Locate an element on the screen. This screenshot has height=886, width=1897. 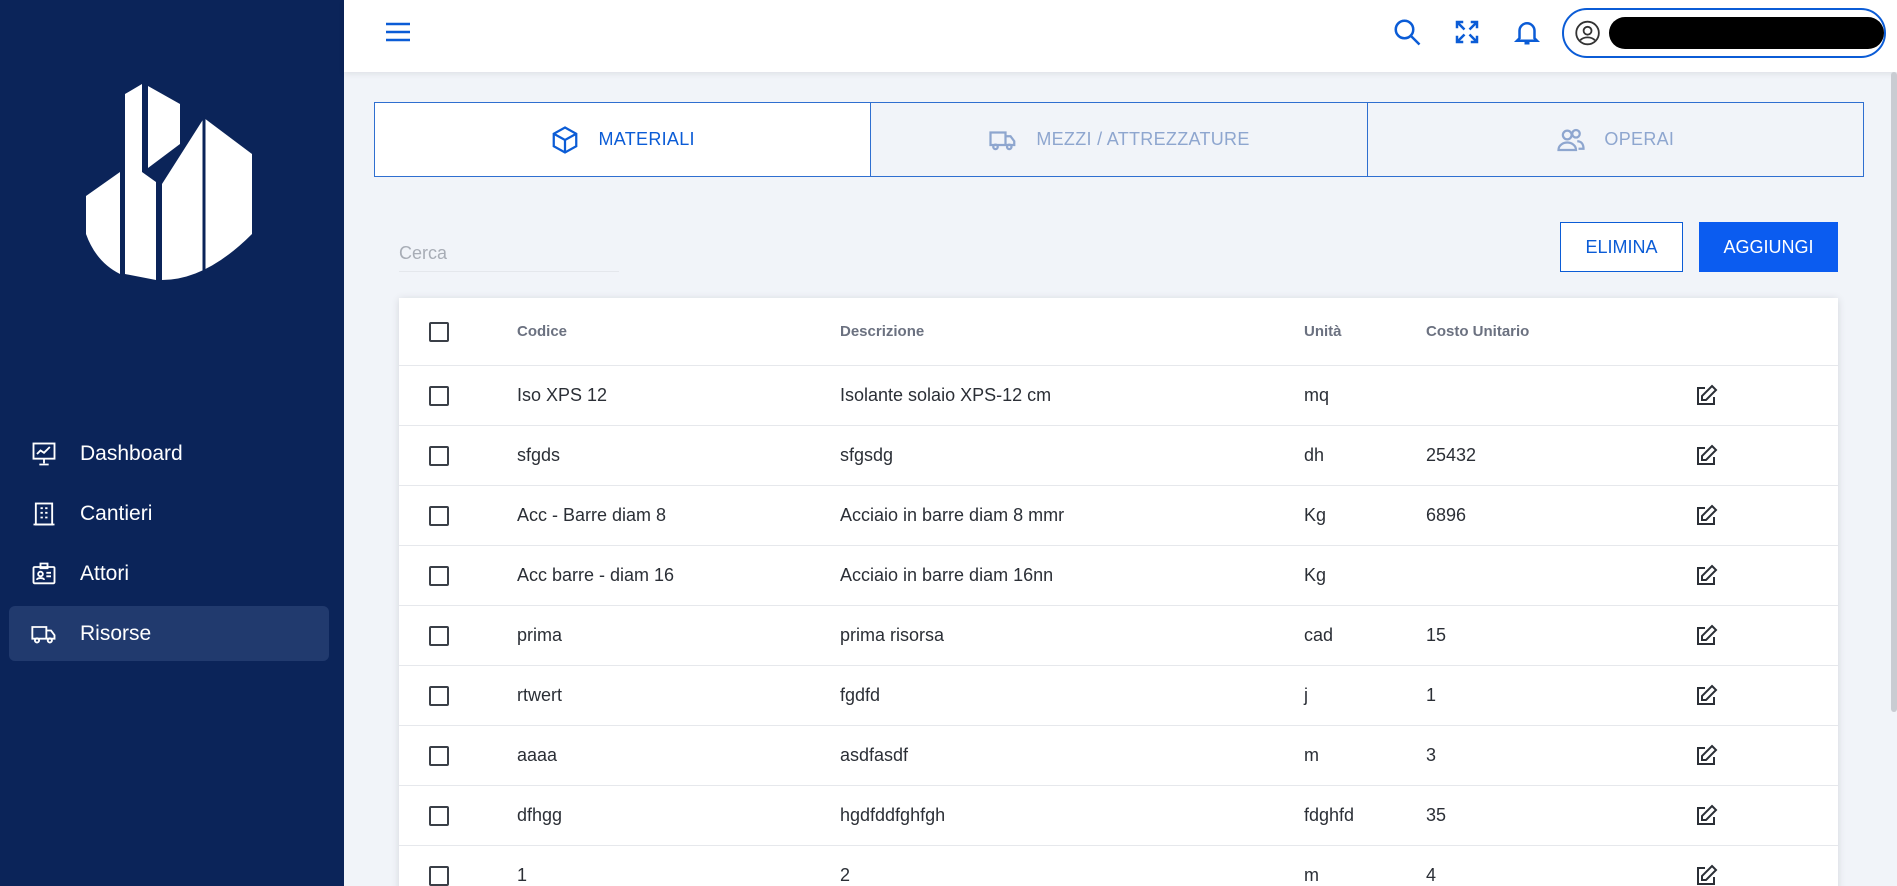
user-menu is located at coordinates (1724, 33).